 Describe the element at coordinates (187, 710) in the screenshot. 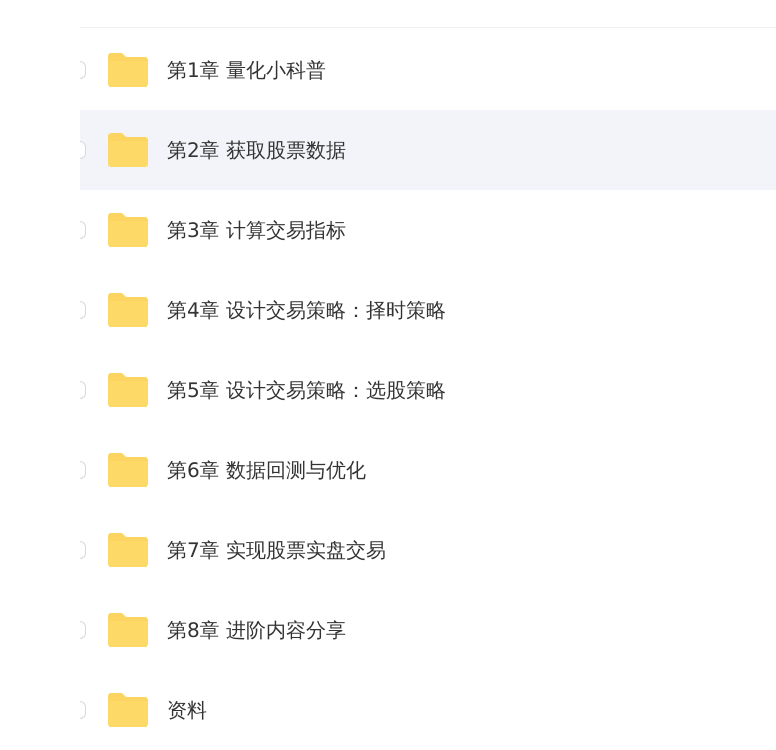

I see `folder-name: 资料` at that location.